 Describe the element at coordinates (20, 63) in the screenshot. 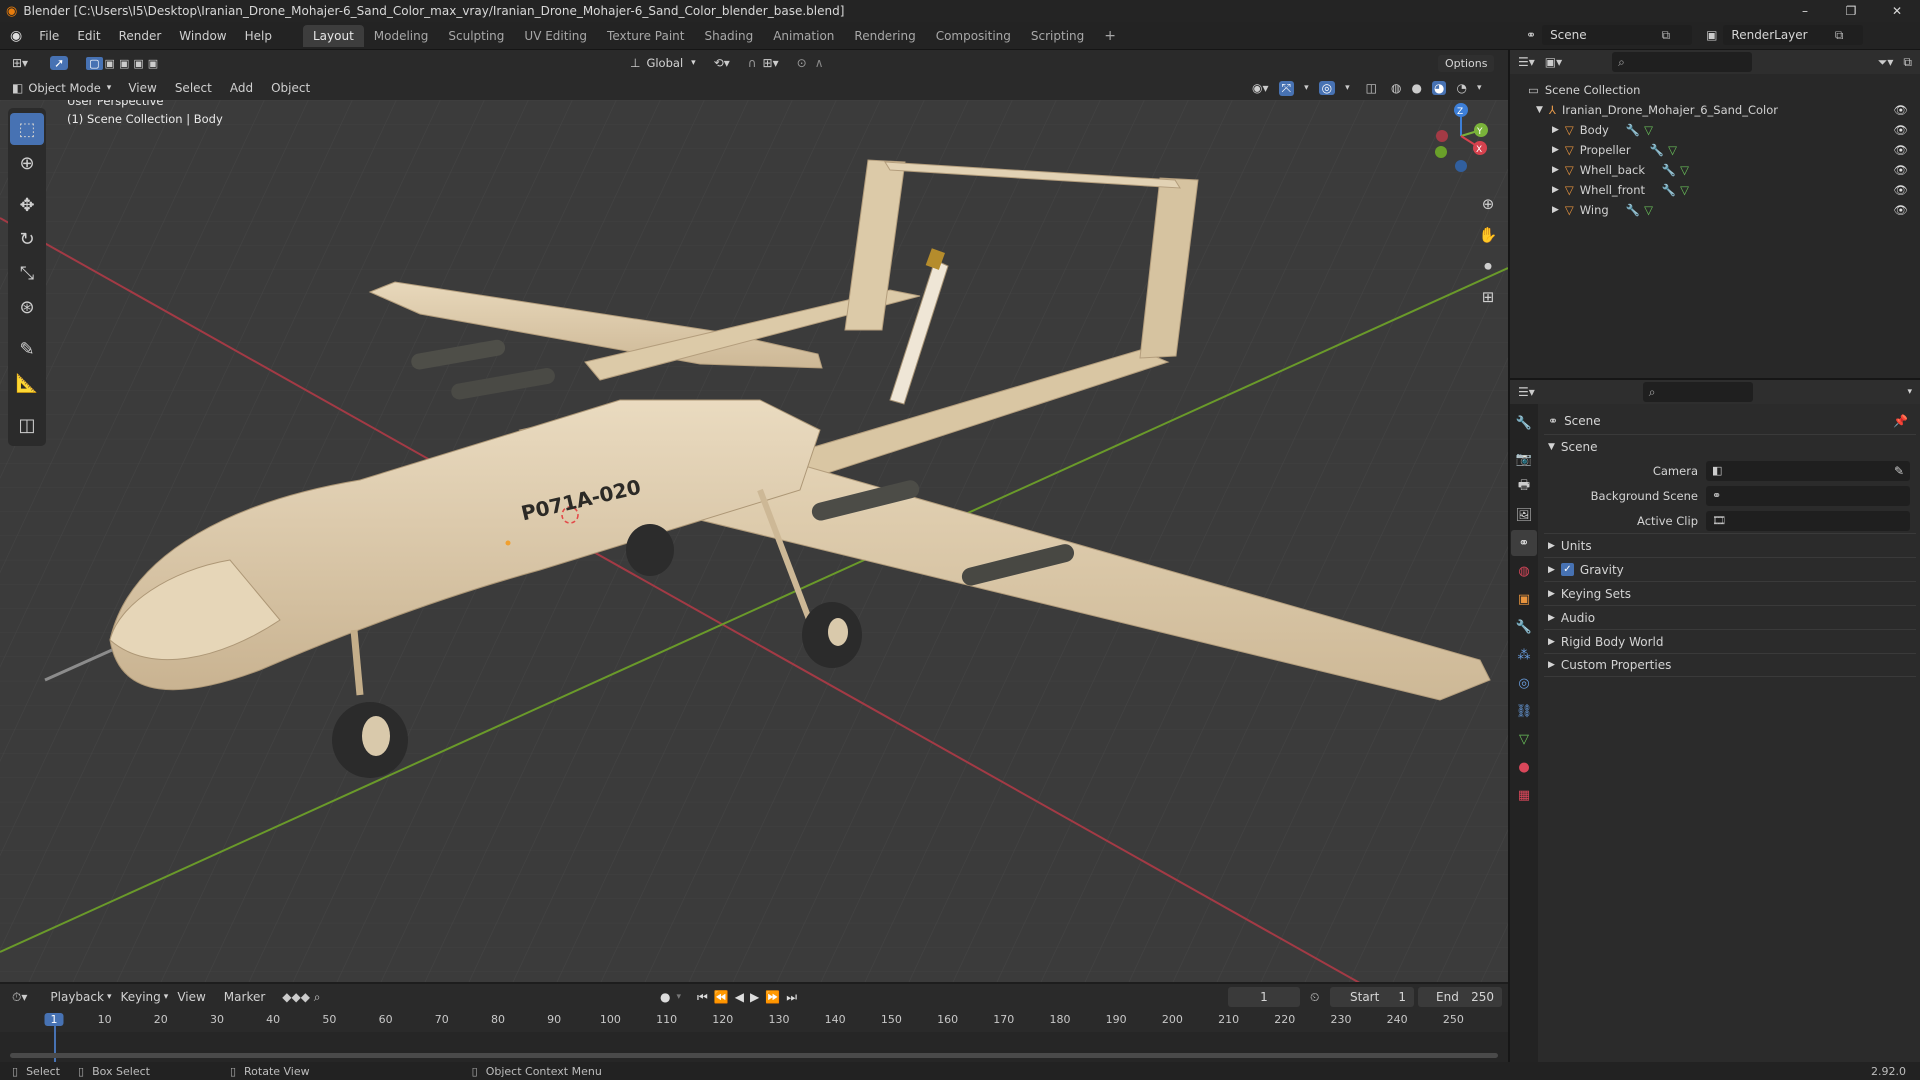

I see `editor-type-icon: ⊞▾` at that location.